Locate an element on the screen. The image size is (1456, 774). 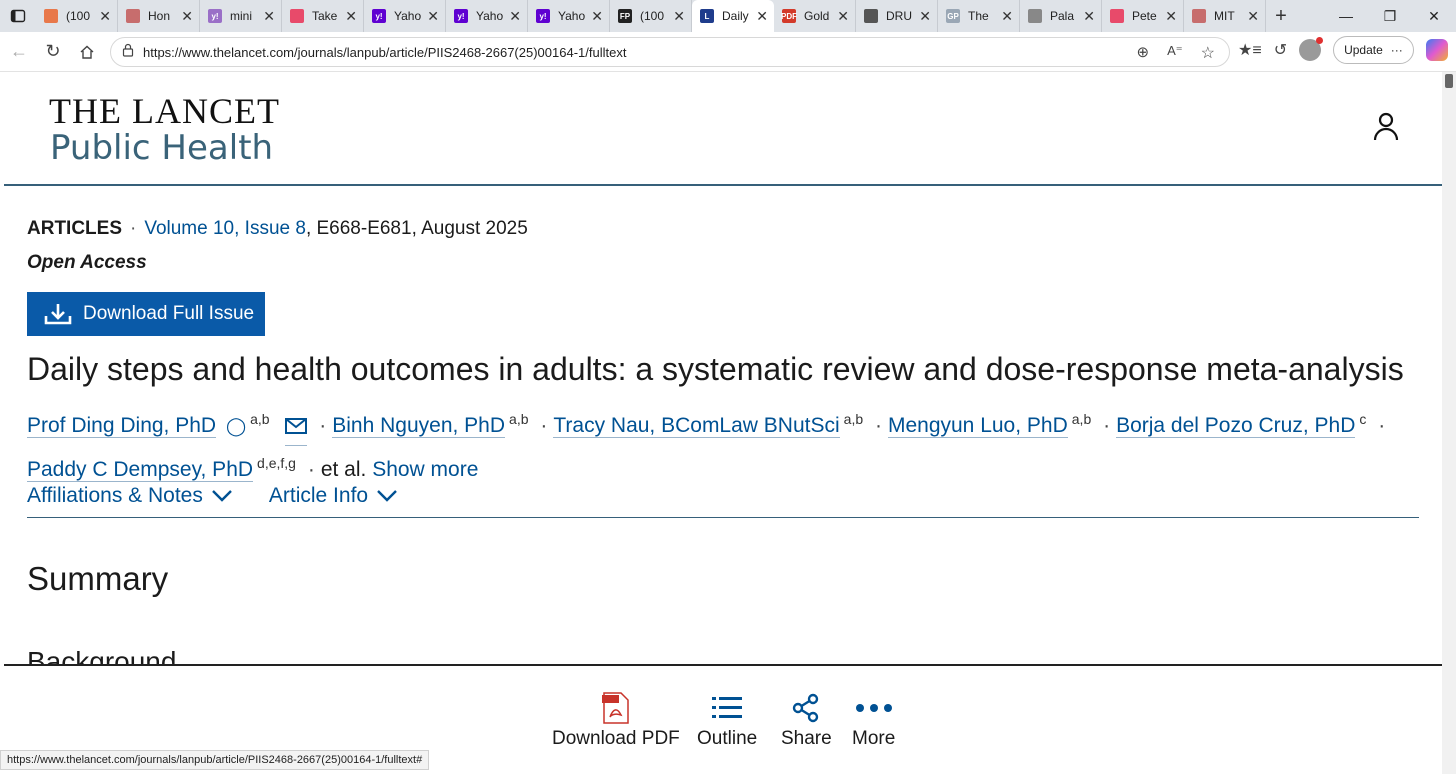
tab-label: Hon is located at coordinates (159, 16).